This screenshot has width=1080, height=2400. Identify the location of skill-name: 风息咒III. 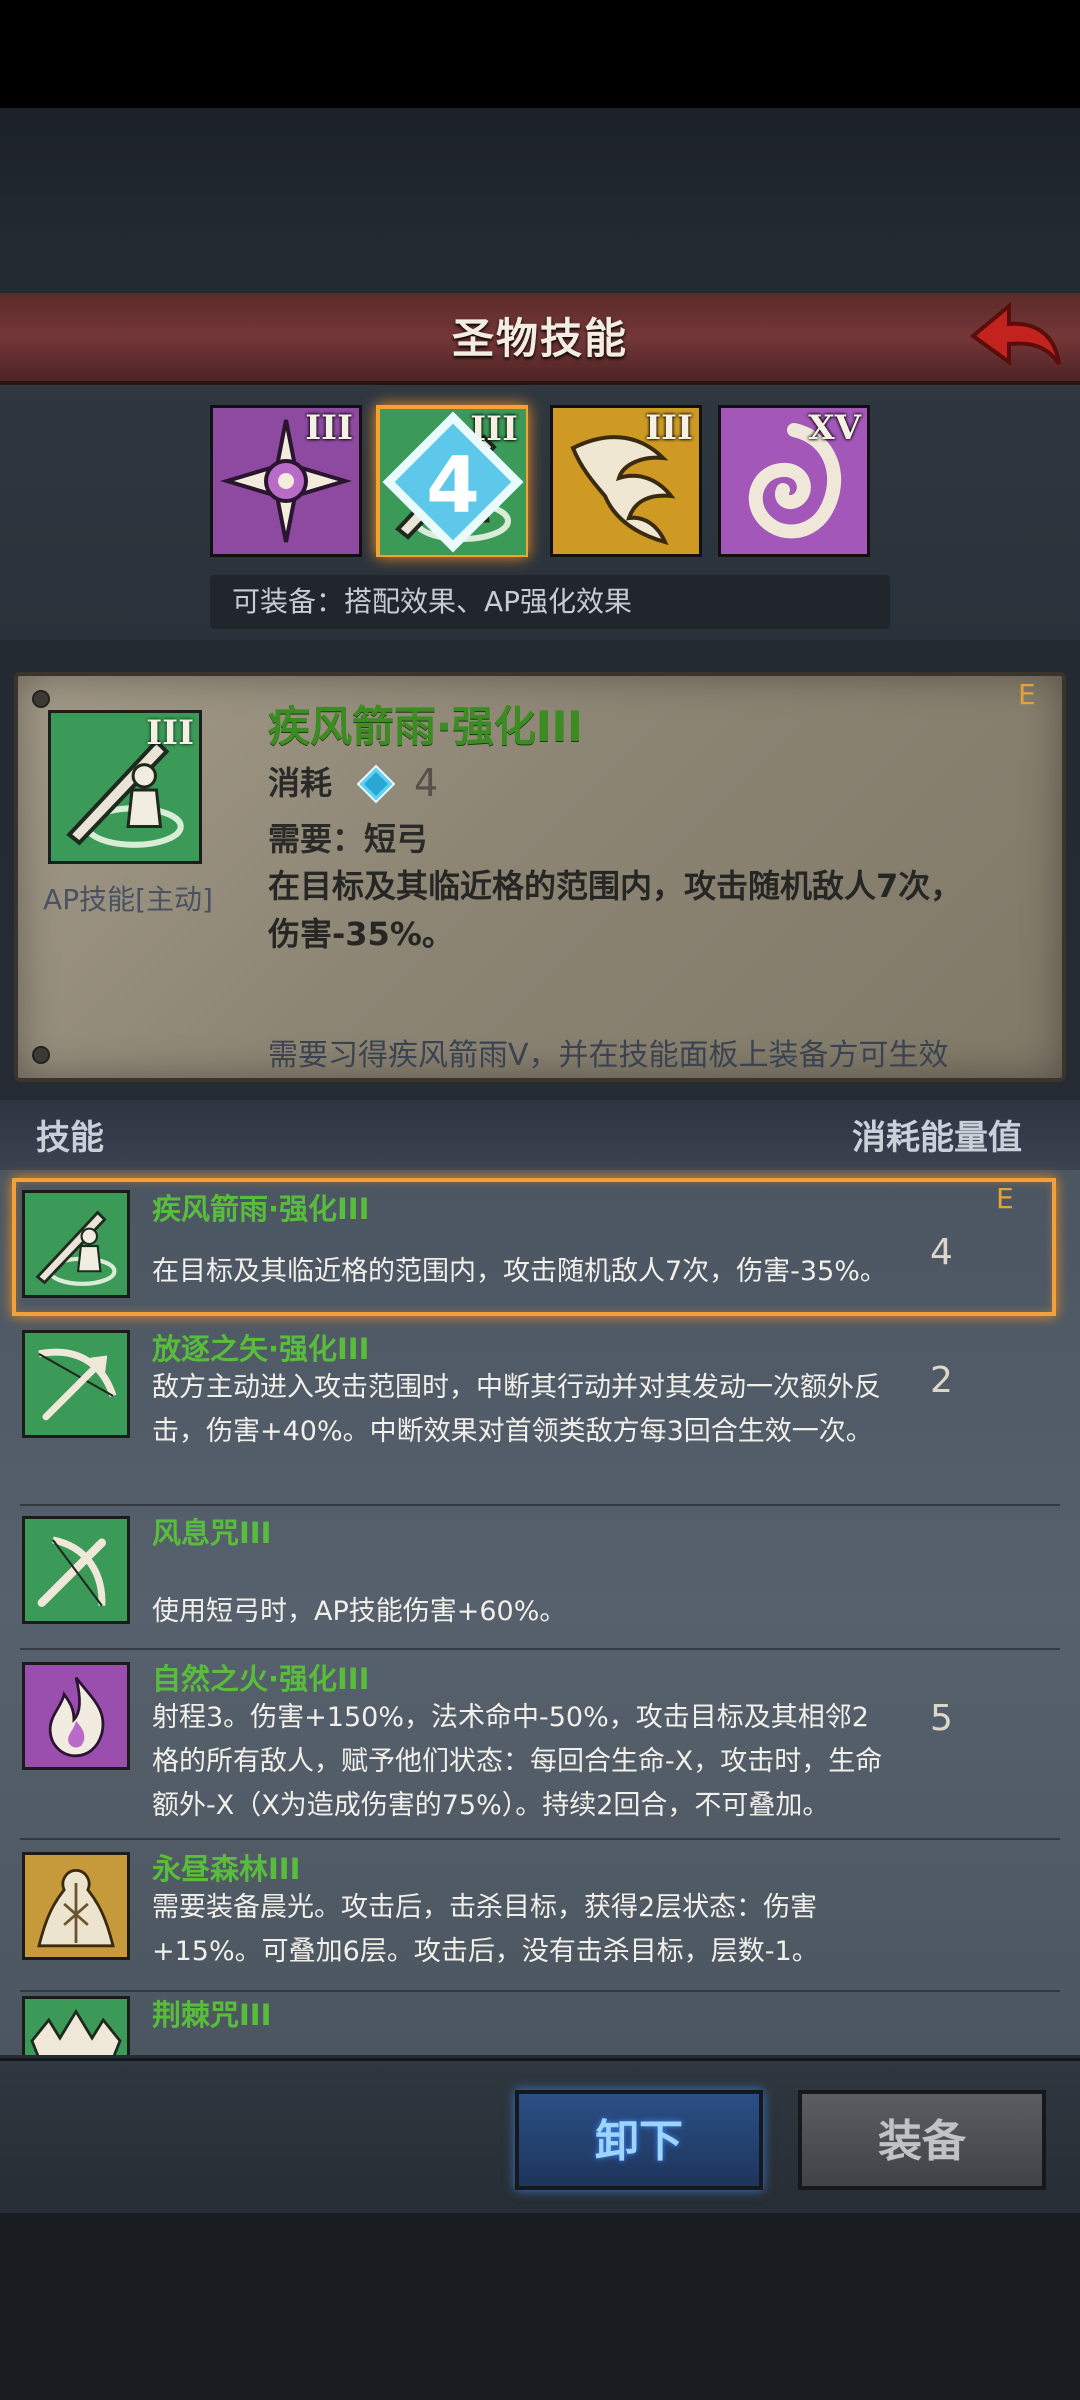
(212, 1533).